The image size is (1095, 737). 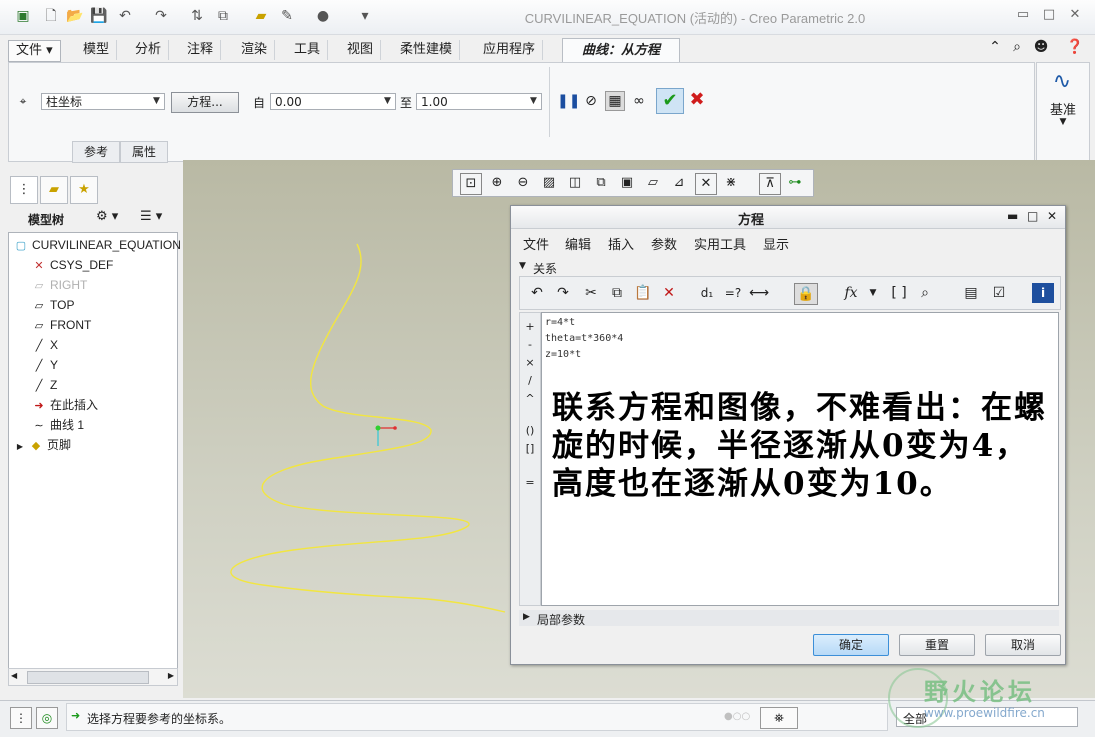 What do you see at coordinates (471, 184) in the screenshot?
I see `refit-icon: ⊡` at bounding box center [471, 184].